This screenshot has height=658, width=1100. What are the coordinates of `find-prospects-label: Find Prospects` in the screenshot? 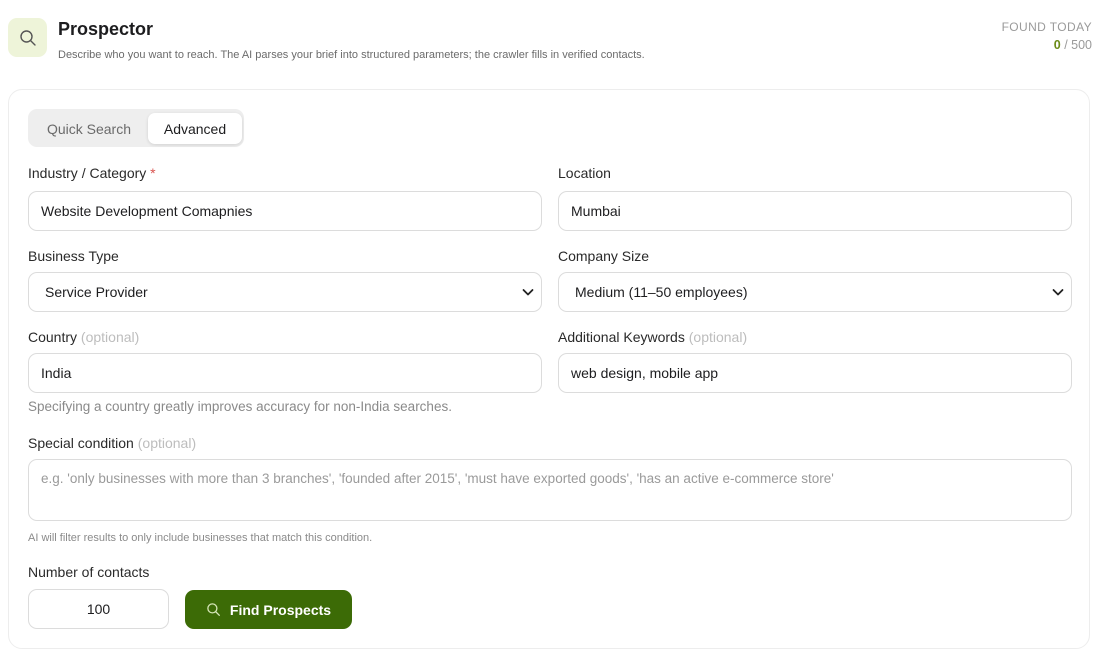 It's located at (280, 609).